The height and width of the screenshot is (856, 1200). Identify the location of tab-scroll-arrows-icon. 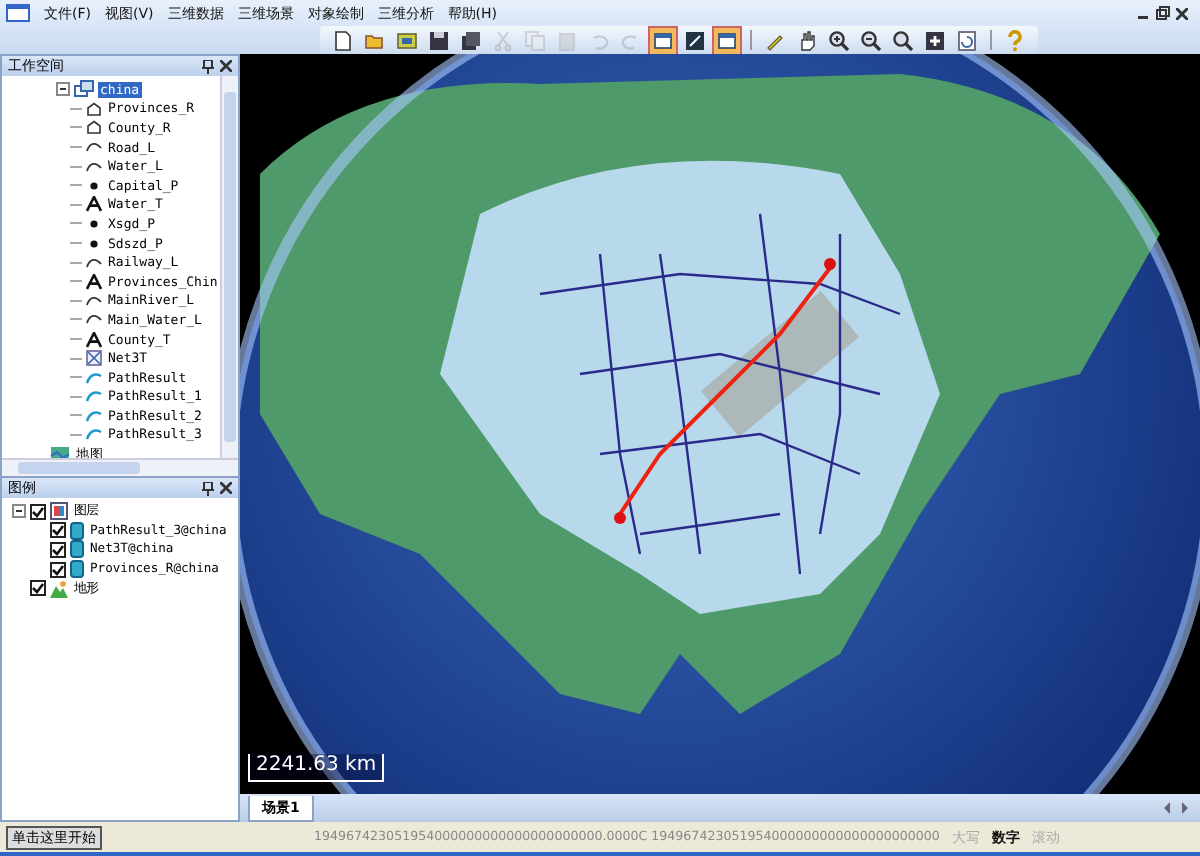
(1176, 808).